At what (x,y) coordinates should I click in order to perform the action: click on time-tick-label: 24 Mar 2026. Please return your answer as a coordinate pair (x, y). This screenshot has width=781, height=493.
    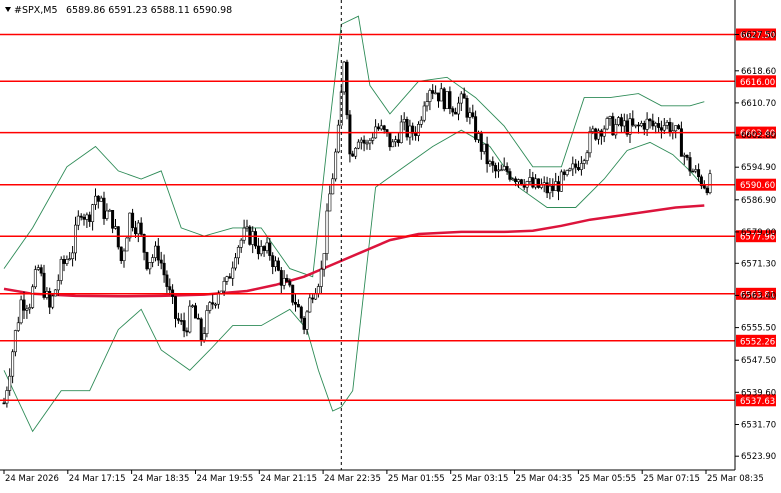
    Looking at the image, I should click on (32, 479).